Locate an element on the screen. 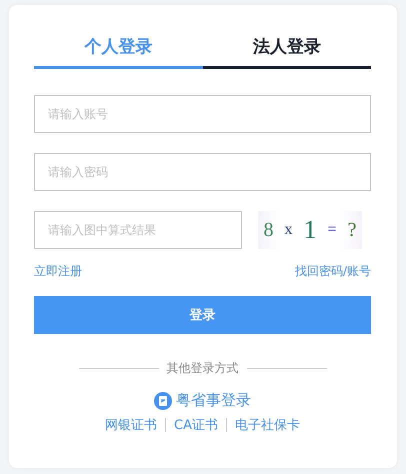 The image size is (406, 474). captcha-image: 8 x 1 = ? is located at coordinates (310, 230).